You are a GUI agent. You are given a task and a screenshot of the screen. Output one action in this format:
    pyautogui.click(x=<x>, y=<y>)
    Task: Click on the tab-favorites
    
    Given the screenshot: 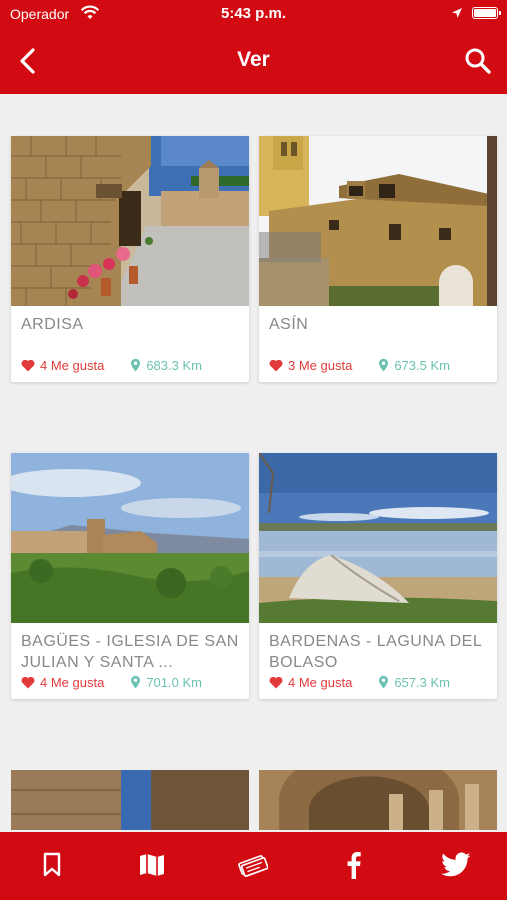 What is the action you would take?
    pyautogui.click(x=52, y=865)
    